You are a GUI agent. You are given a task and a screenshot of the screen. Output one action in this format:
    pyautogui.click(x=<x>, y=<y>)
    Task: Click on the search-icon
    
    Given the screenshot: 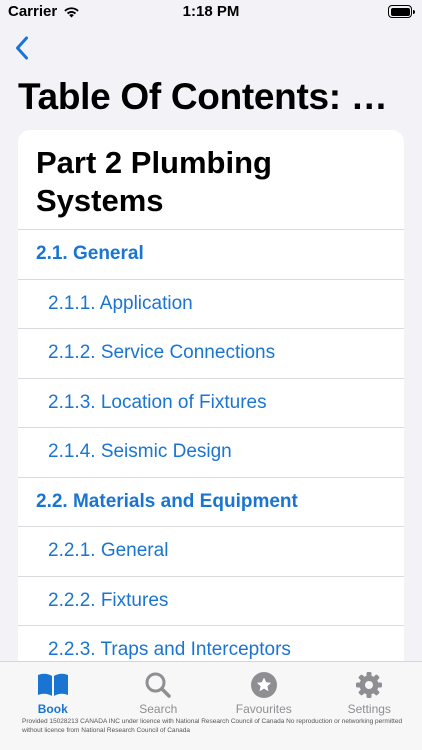 What is the action you would take?
    pyautogui.click(x=158, y=685)
    